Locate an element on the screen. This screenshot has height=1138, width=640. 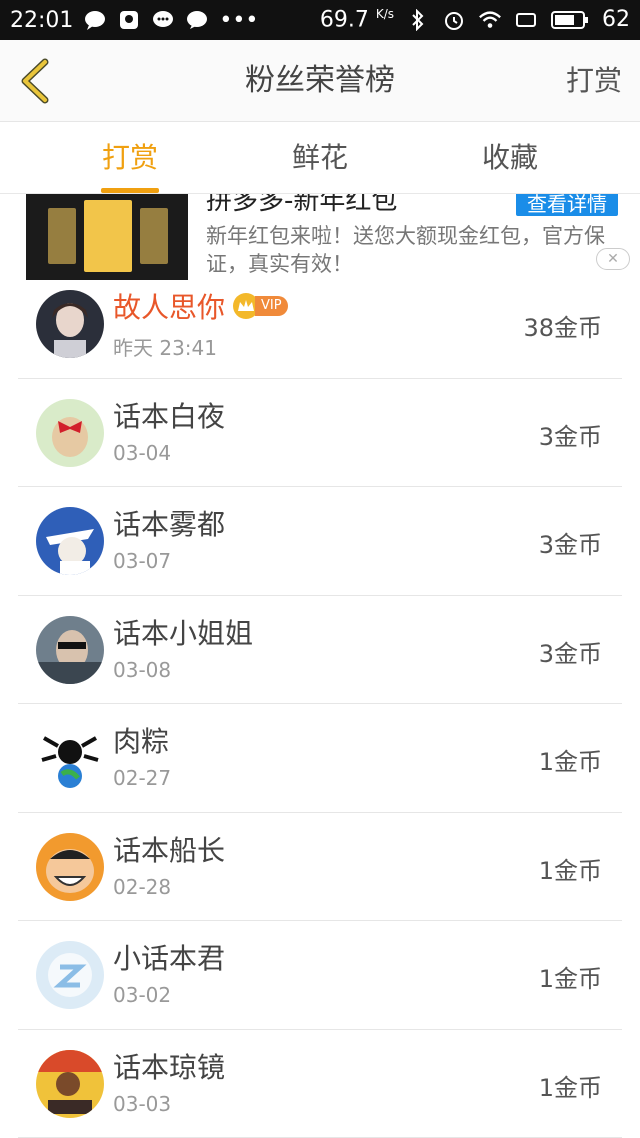
user-name-text: 话本琼镜 is located at coordinates (169, 1067).